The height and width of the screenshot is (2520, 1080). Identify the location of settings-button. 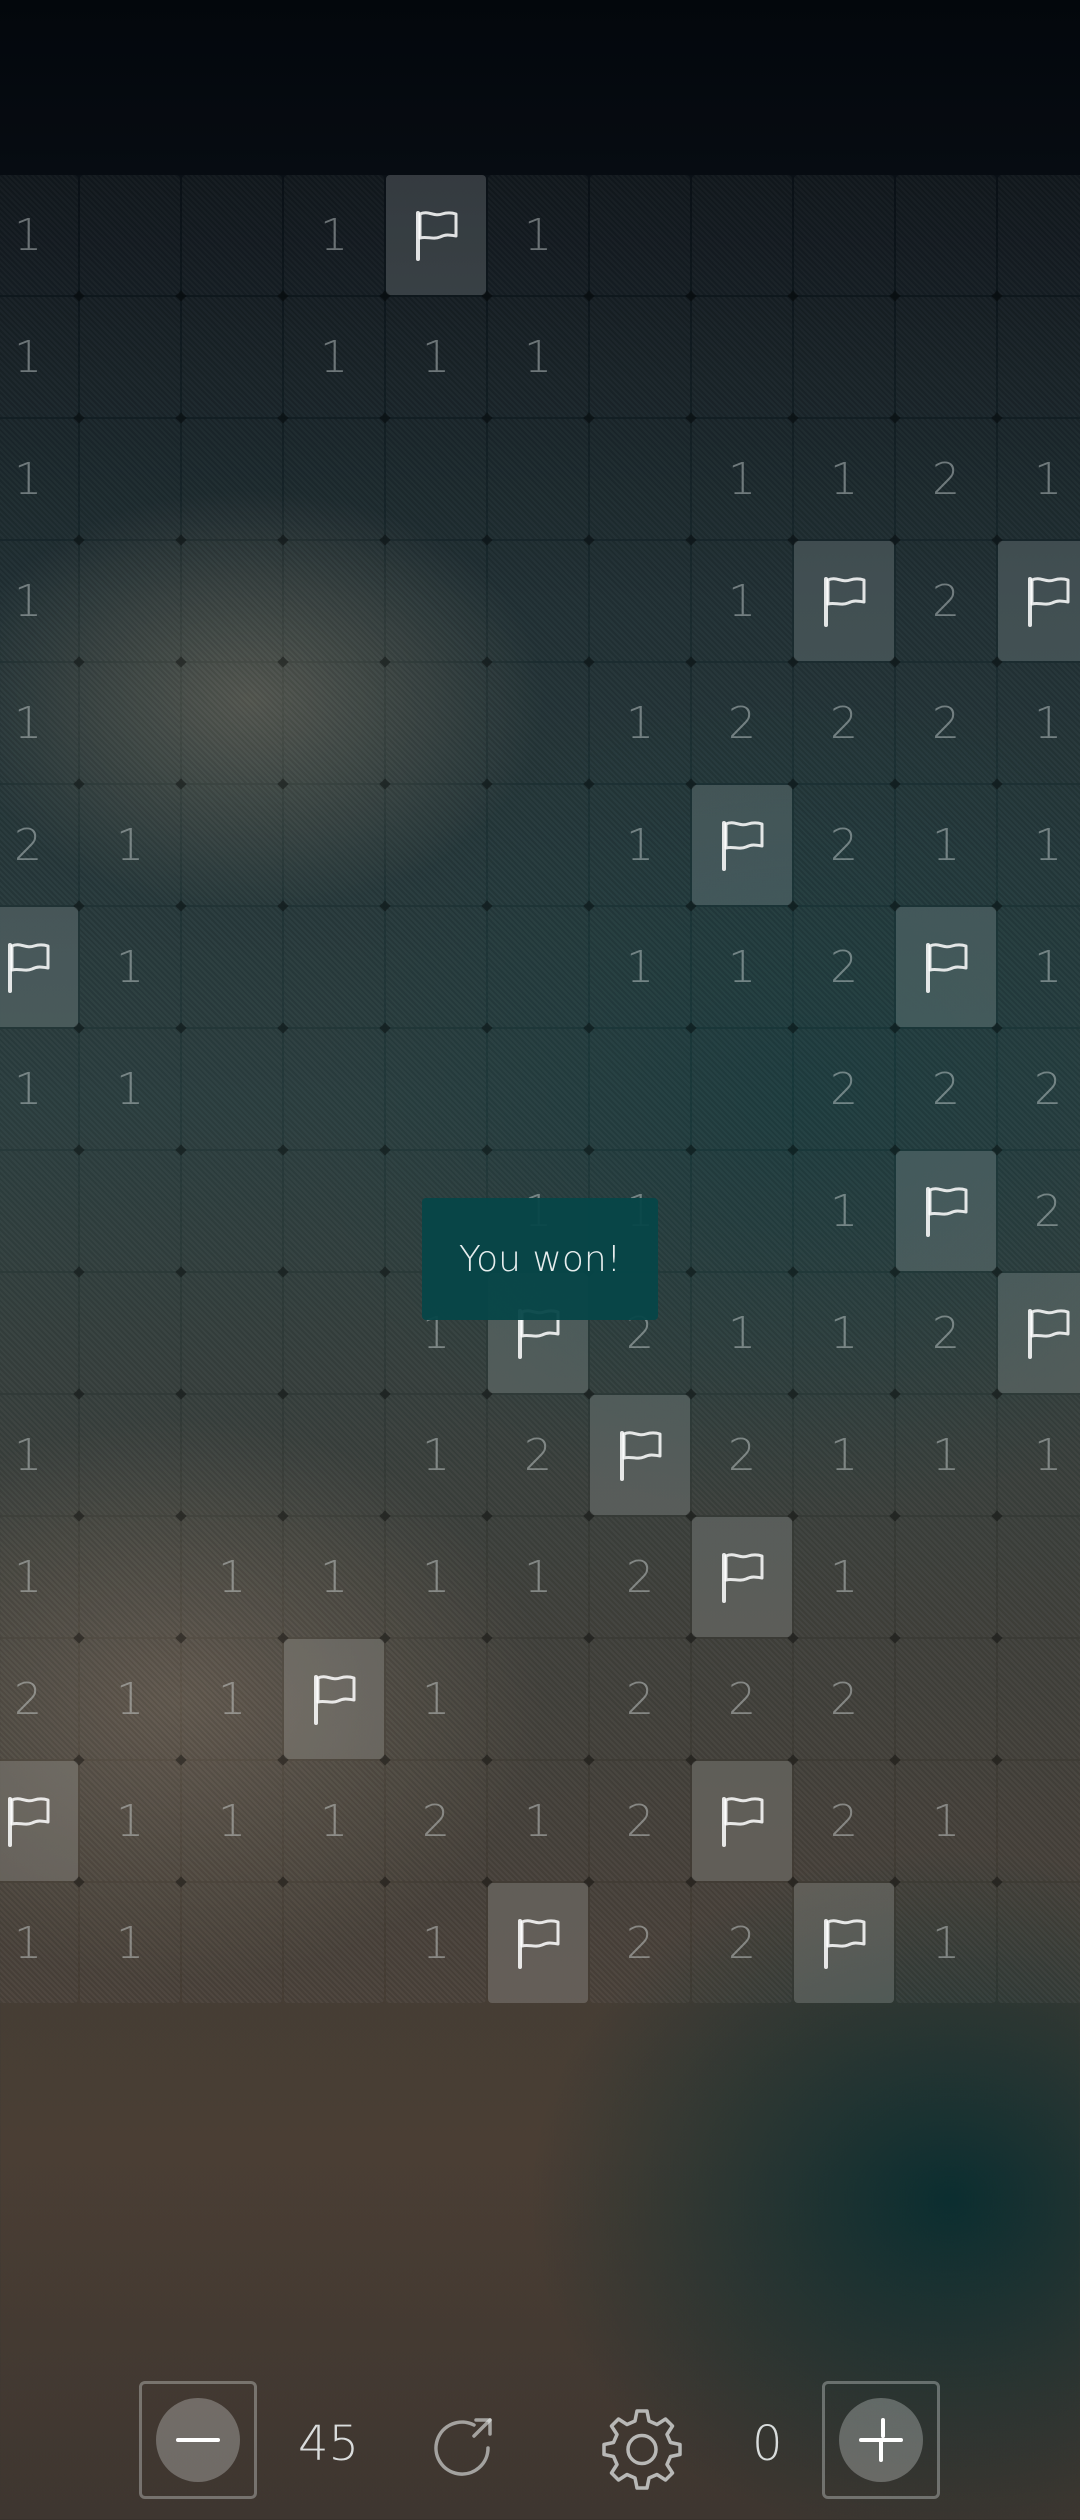
(642, 2450).